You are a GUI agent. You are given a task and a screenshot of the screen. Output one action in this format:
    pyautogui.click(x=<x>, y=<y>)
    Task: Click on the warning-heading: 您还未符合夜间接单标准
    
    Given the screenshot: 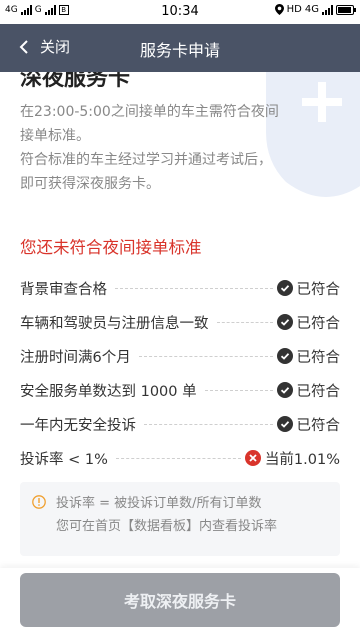 What is the action you would take?
    pyautogui.click(x=111, y=247)
    